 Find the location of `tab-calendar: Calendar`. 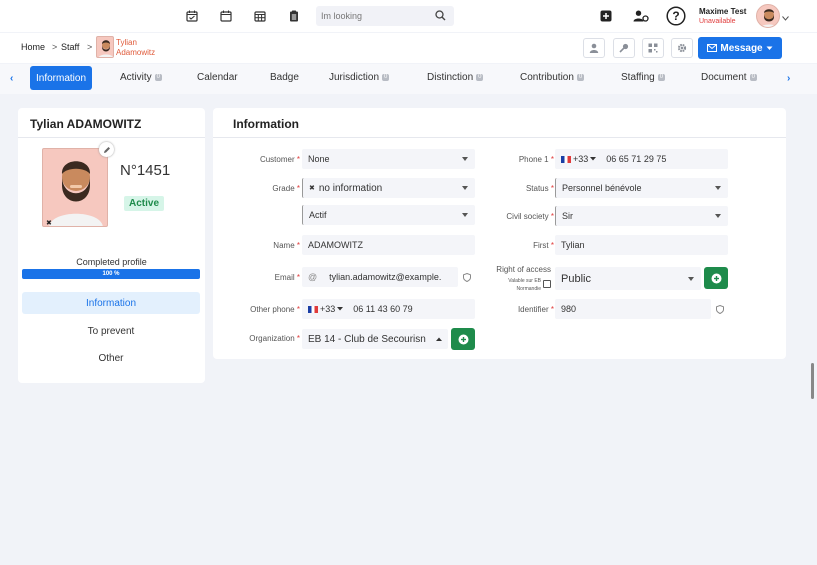

tab-calendar: Calendar is located at coordinates (217, 77).